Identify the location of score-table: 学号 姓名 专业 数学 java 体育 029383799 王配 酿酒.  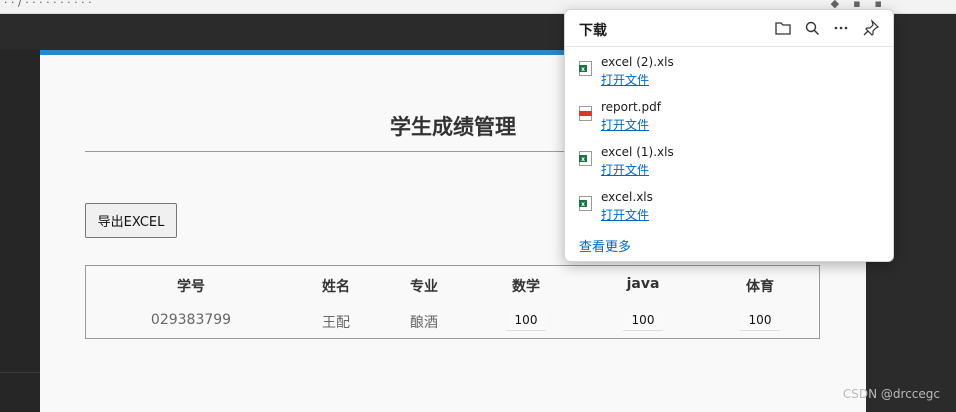
(452, 302).